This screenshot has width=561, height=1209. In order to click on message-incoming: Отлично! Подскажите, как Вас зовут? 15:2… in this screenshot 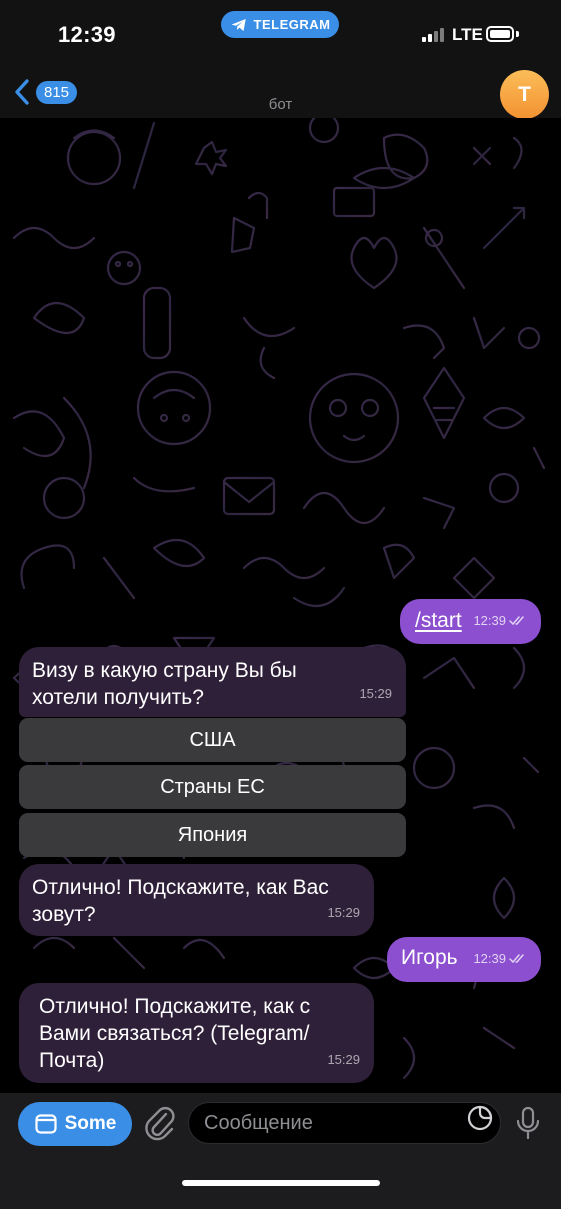, I will do `click(196, 900)`.